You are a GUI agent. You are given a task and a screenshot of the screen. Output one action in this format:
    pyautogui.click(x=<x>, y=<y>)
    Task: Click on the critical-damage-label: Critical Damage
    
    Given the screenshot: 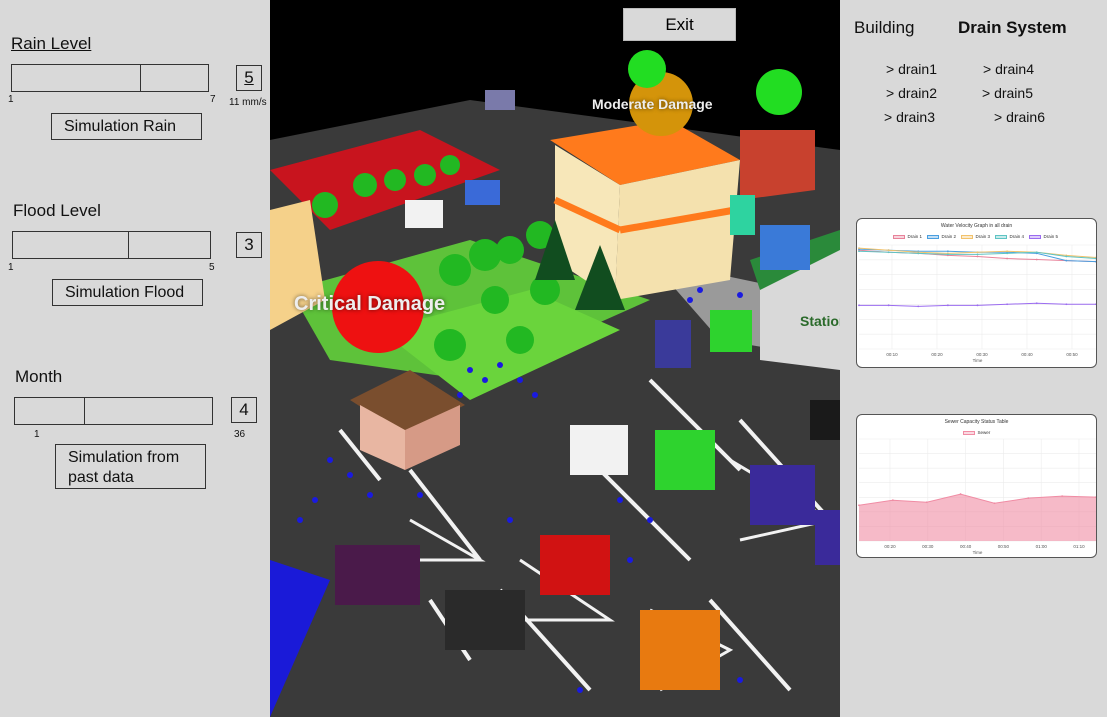 What is the action you would take?
    pyautogui.click(x=370, y=304)
    